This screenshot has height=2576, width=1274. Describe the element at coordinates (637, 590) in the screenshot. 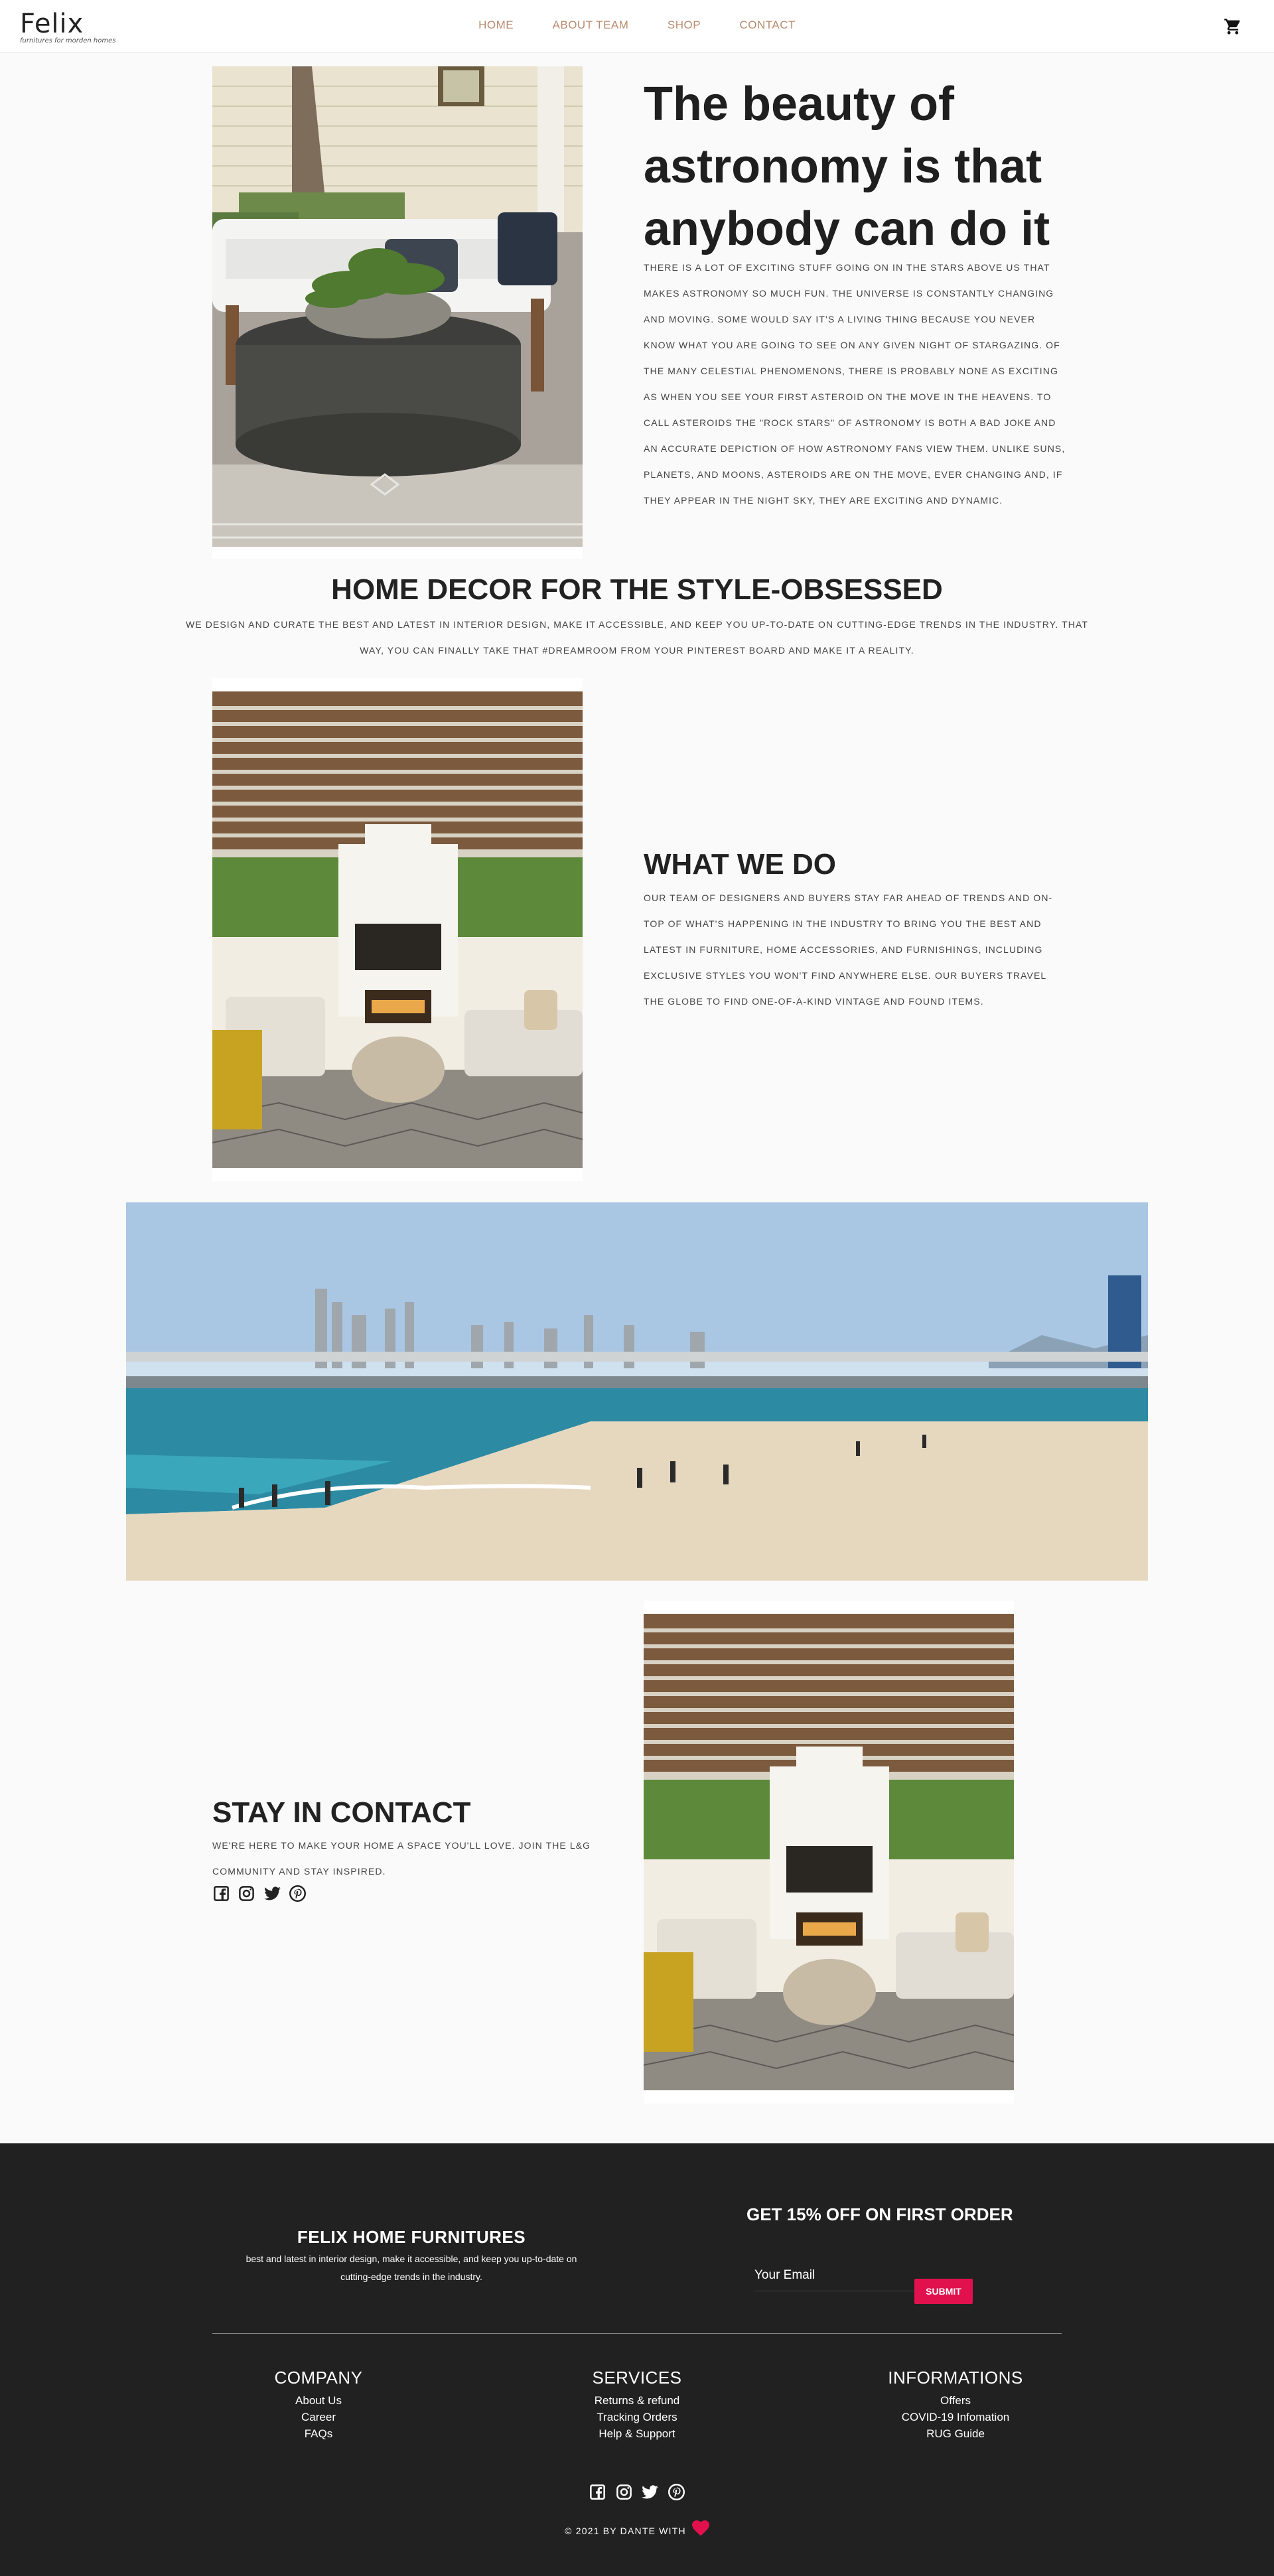

I see `decor-heading: HOME DECOR FOR THE STYLE-OBSESSED` at that location.